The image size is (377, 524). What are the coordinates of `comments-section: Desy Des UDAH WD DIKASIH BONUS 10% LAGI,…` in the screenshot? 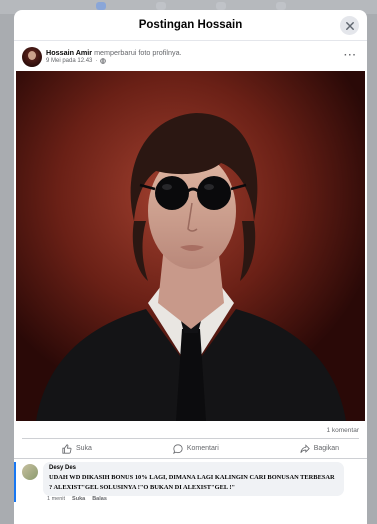 It's located at (190, 491).